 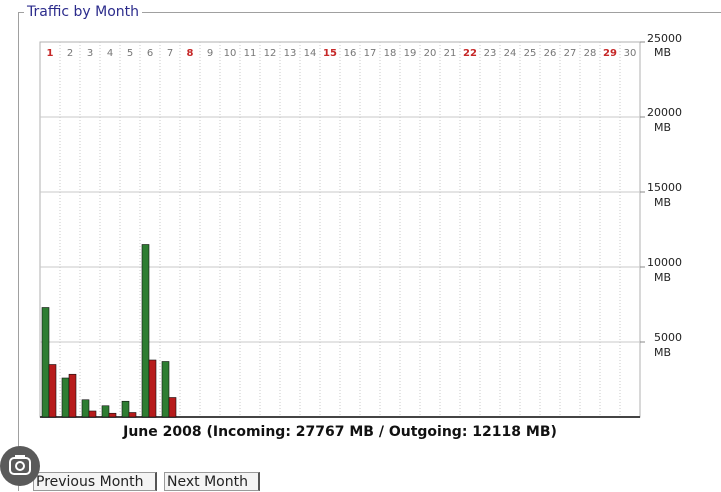 I want to click on x-tick-label: 12, so click(x=270, y=53).